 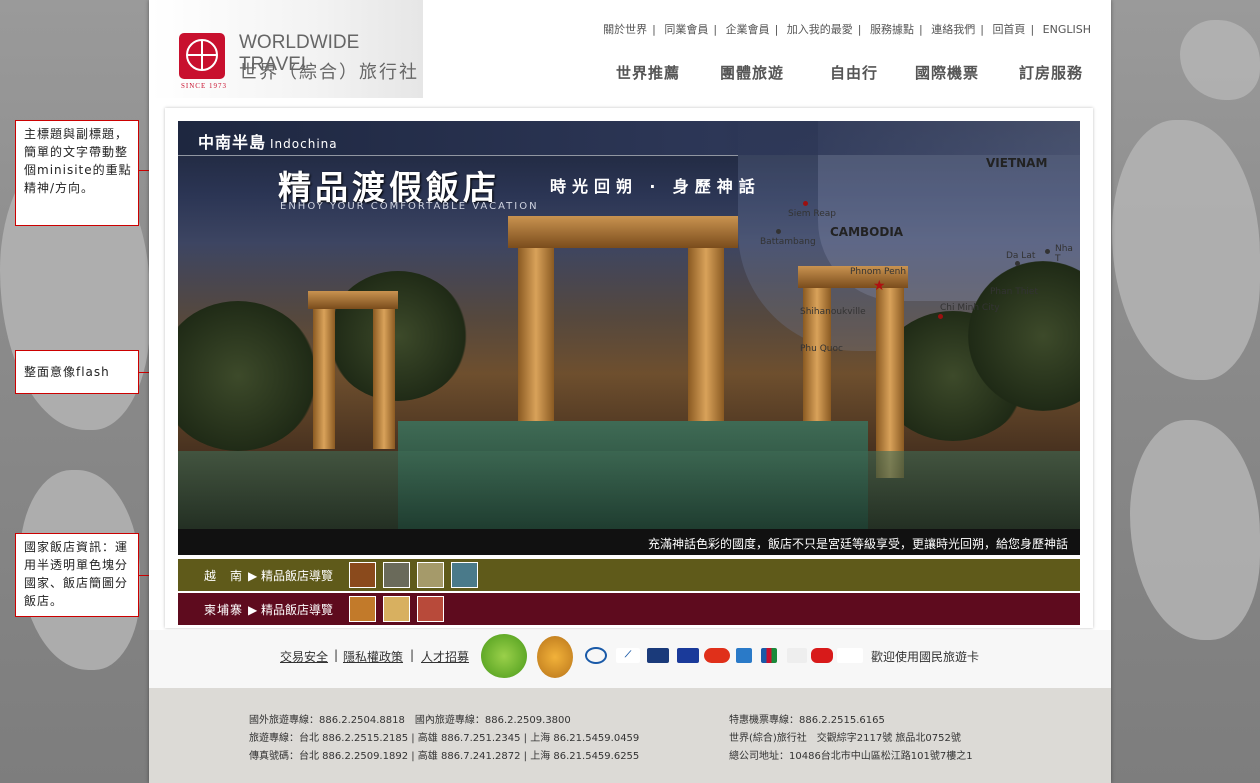 What do you see at coordinates (1051, 72) in the screenshot?
I see `nav-hotel-booking: 訂房服務` at bounding box center [1051, 72].